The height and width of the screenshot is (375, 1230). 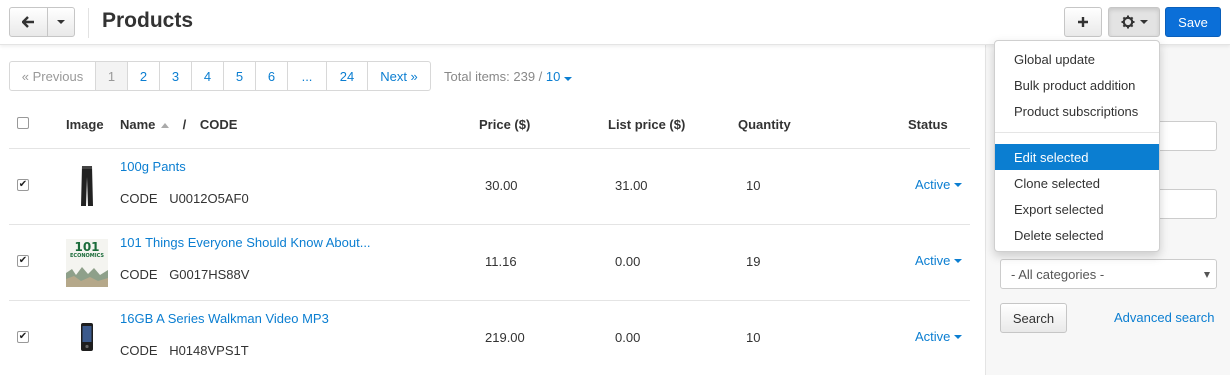 What do you see at coordinates (144, 76) in the screenshot?
I see `pagination-page: 2` at bounding box center [144, 76].